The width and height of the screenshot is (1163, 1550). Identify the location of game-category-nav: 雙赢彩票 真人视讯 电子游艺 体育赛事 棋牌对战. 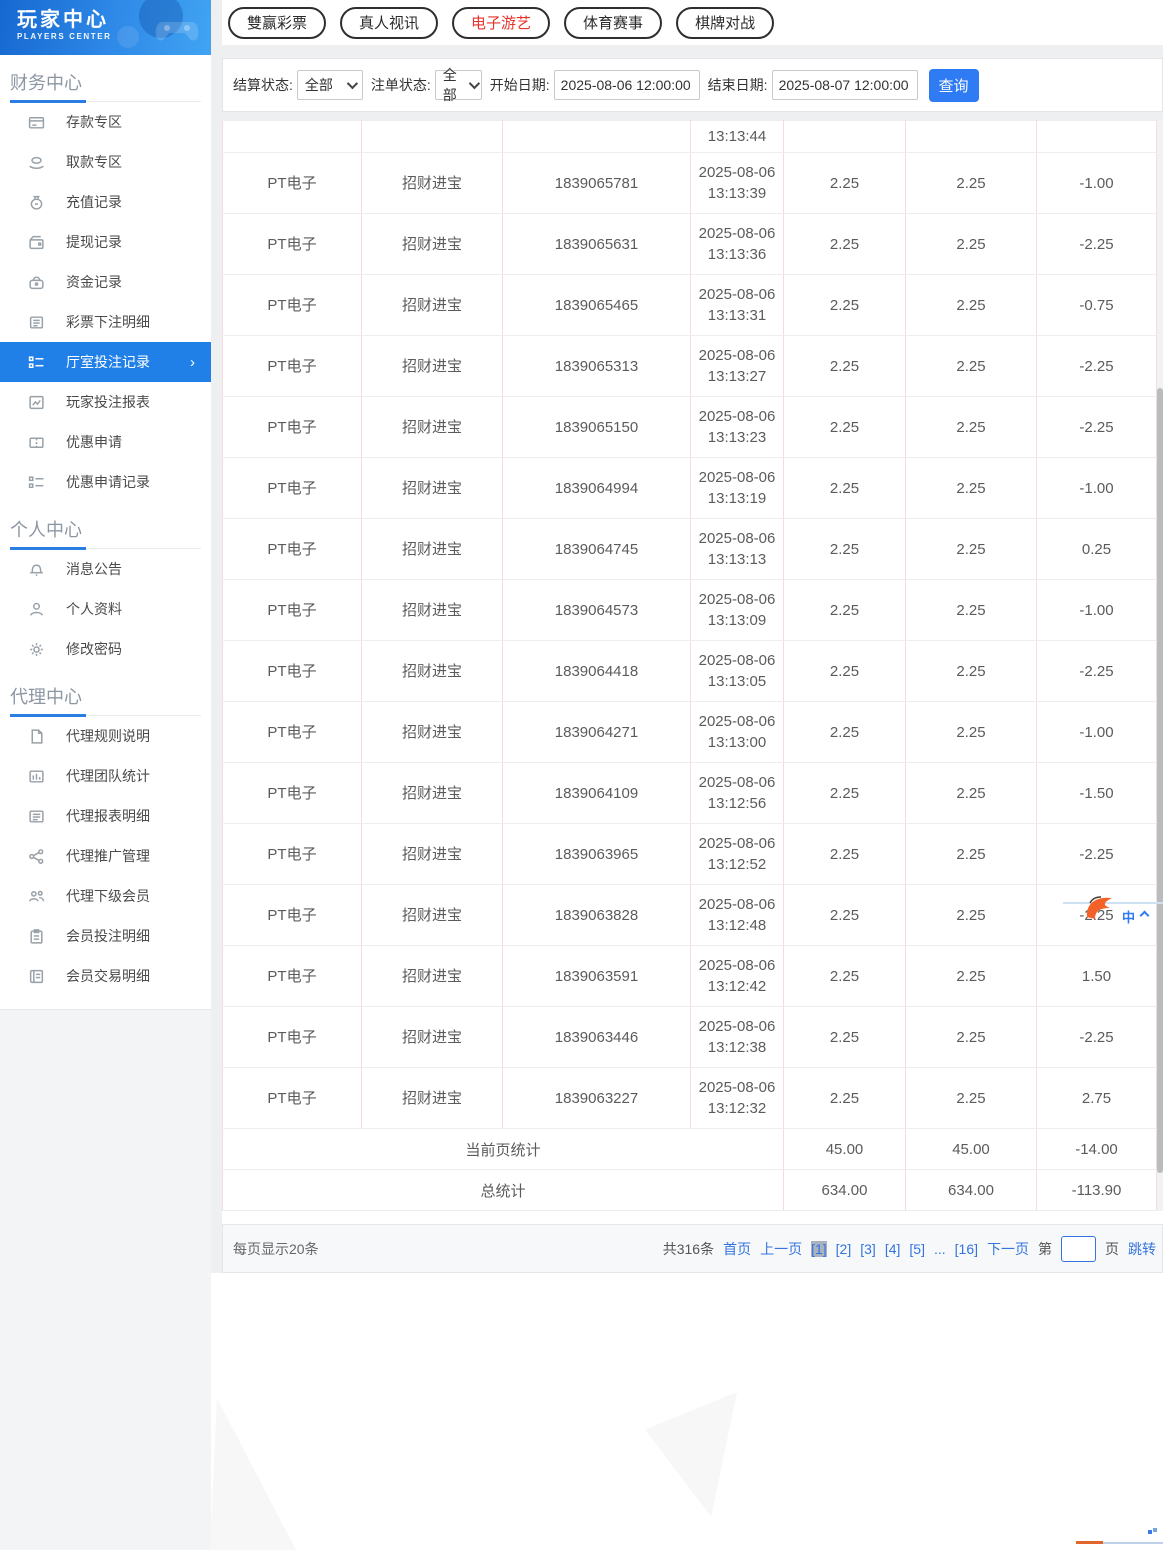
(692, 22).